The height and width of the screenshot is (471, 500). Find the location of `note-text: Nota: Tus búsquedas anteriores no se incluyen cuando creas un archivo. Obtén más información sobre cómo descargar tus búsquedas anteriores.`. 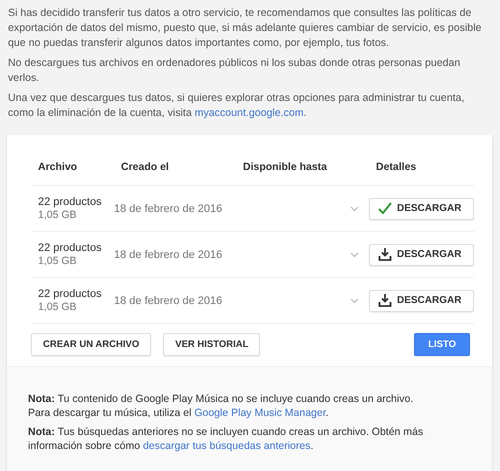

note-text: Nota: Tus búsquedas anteriores no se incluyen cuando creas un archivo. Obtén más información sobre cómo descargar tus búsquedas anteriores. is located at coordinates (226, 439).